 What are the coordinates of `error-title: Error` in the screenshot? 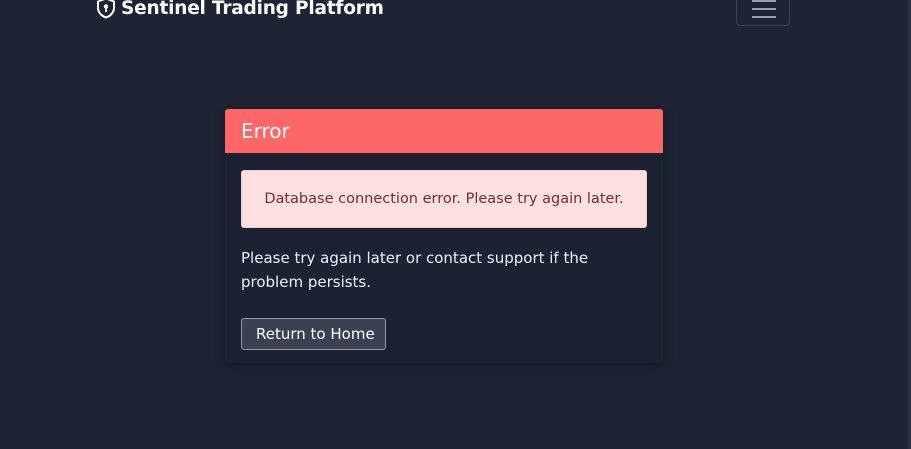 It's located at (265, 131).